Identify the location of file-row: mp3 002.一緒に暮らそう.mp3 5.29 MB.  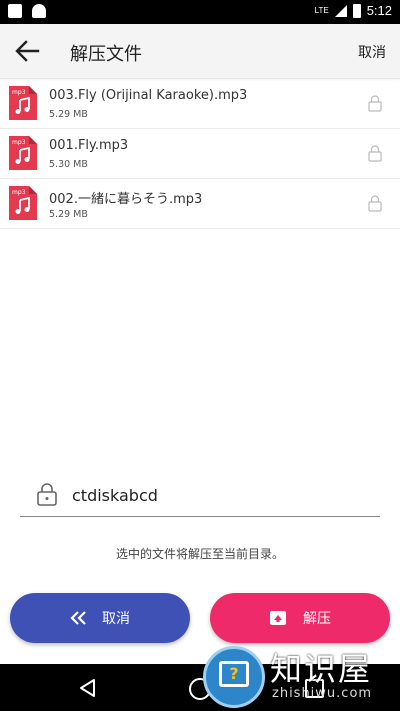
(200, 204).